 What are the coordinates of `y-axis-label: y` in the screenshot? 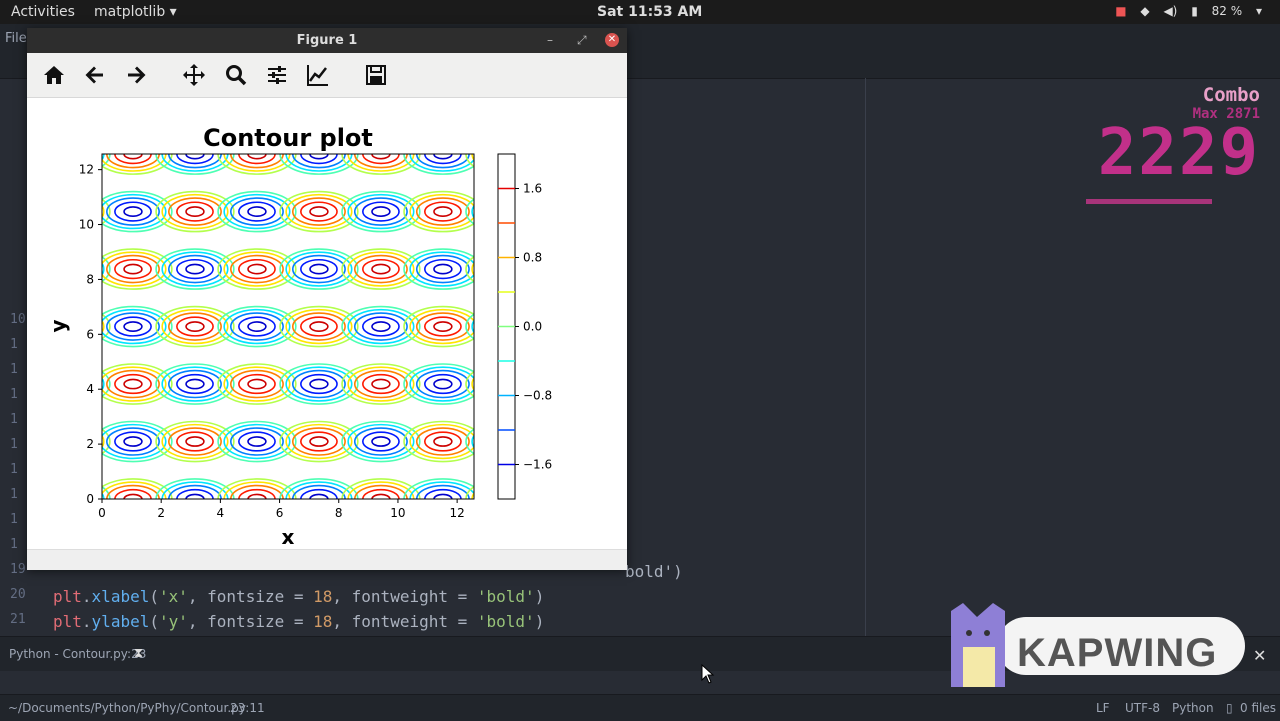 It's located at (58, 325).